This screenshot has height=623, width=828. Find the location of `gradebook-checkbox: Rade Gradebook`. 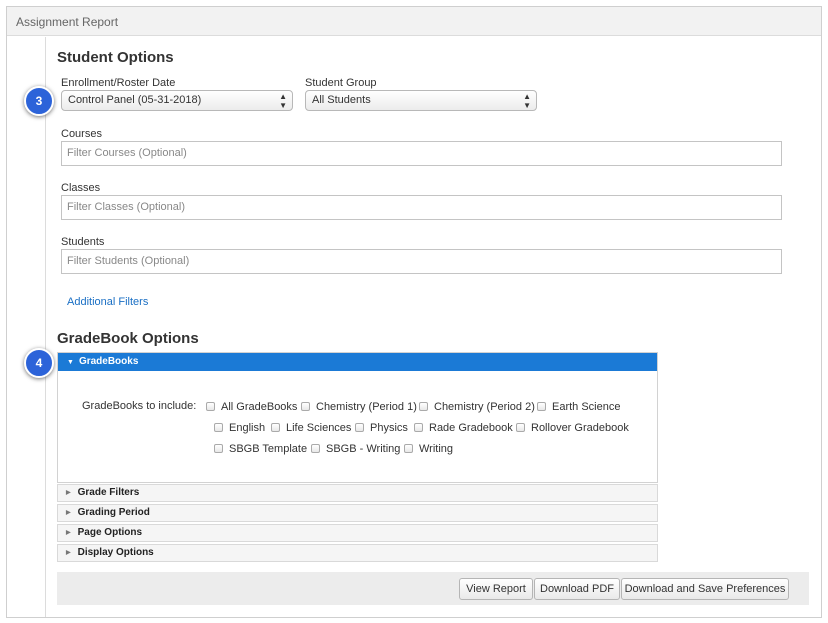

gradebook-checkbox: Rade Gradebook is located at coordinates (463, 428).